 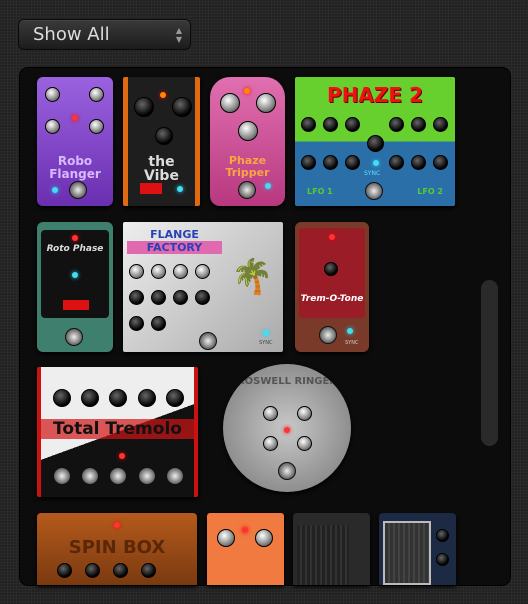 What do you see at coordinates (252, 277) in the screenshot?
I see `palm-tree-icon: 🌴` at bounding box center [252, 277].